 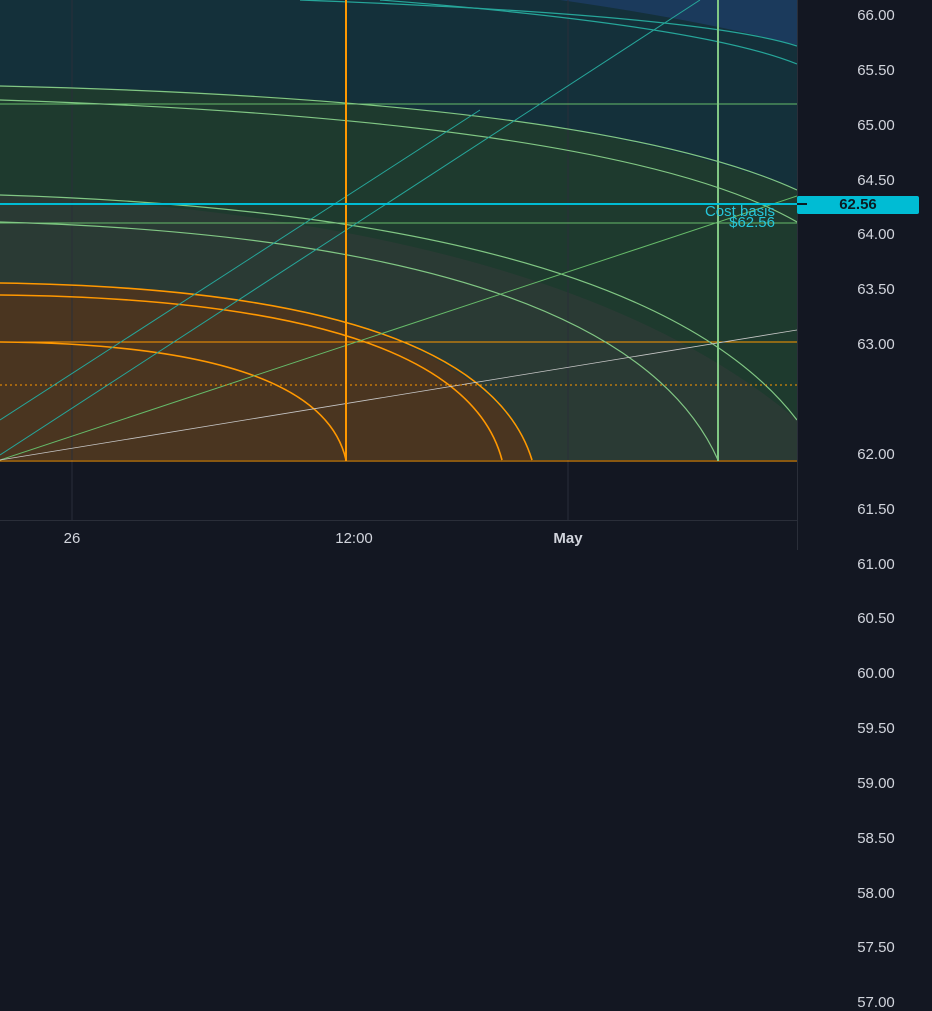 What do you see at coordinates (876, 619) in the screenshot?
I see `price-label: 60.50` at bounding box center [876, 619].